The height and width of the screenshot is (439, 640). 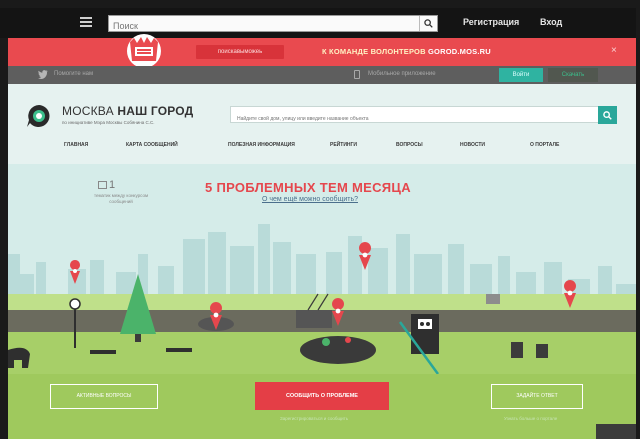 I want to click on nav-item-map: Карта сообщений, so click(x=152, y=145).